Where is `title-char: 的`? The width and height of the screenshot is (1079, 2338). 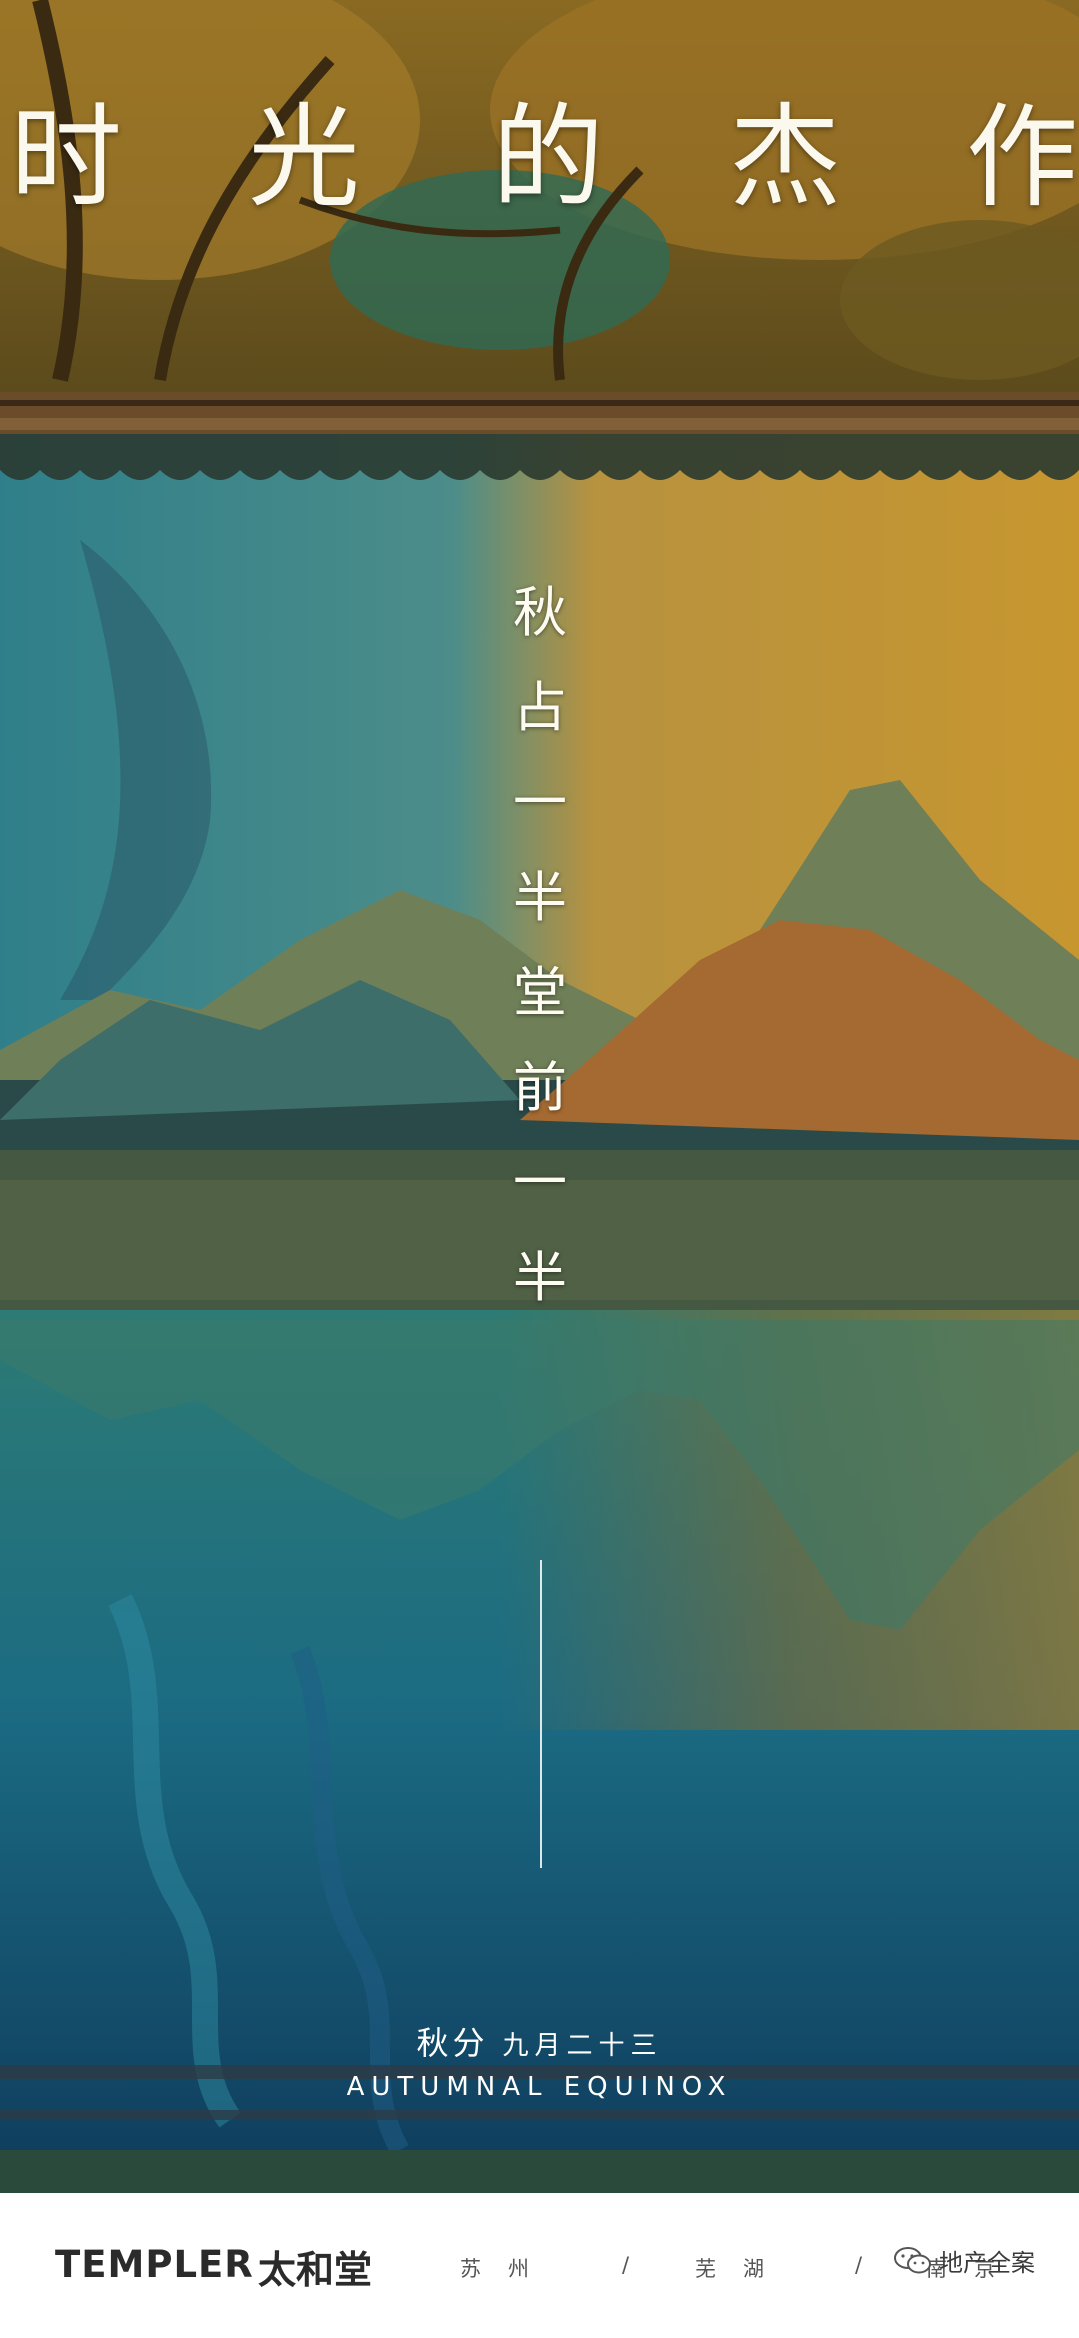
title-char: 的 is located at coordinates (548, 158).